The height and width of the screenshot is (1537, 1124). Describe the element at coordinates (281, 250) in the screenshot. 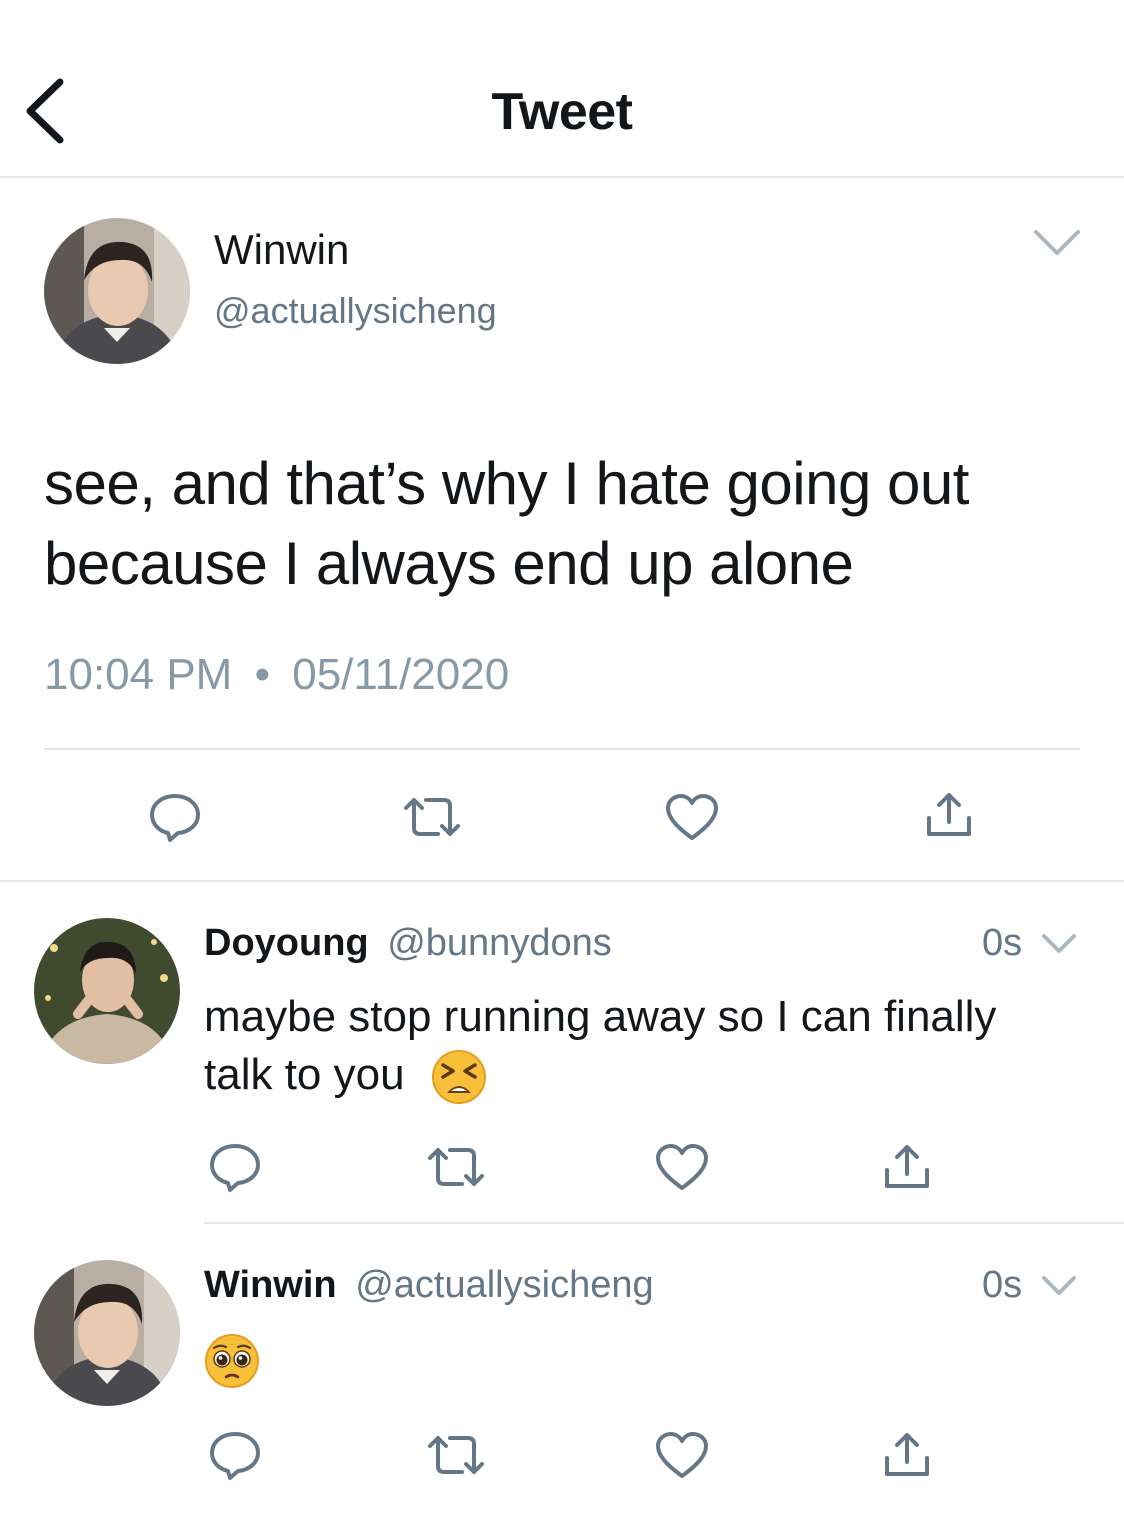

I see `author-name: Winwin` at that location.